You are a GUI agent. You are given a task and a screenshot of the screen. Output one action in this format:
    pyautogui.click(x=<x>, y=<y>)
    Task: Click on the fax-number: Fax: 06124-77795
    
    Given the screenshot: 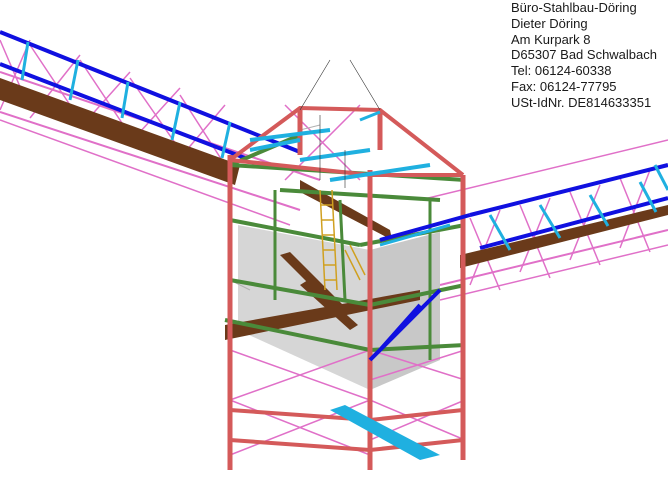 What is the action you would take?
    pyautogui.click(x=564, y=86)
    